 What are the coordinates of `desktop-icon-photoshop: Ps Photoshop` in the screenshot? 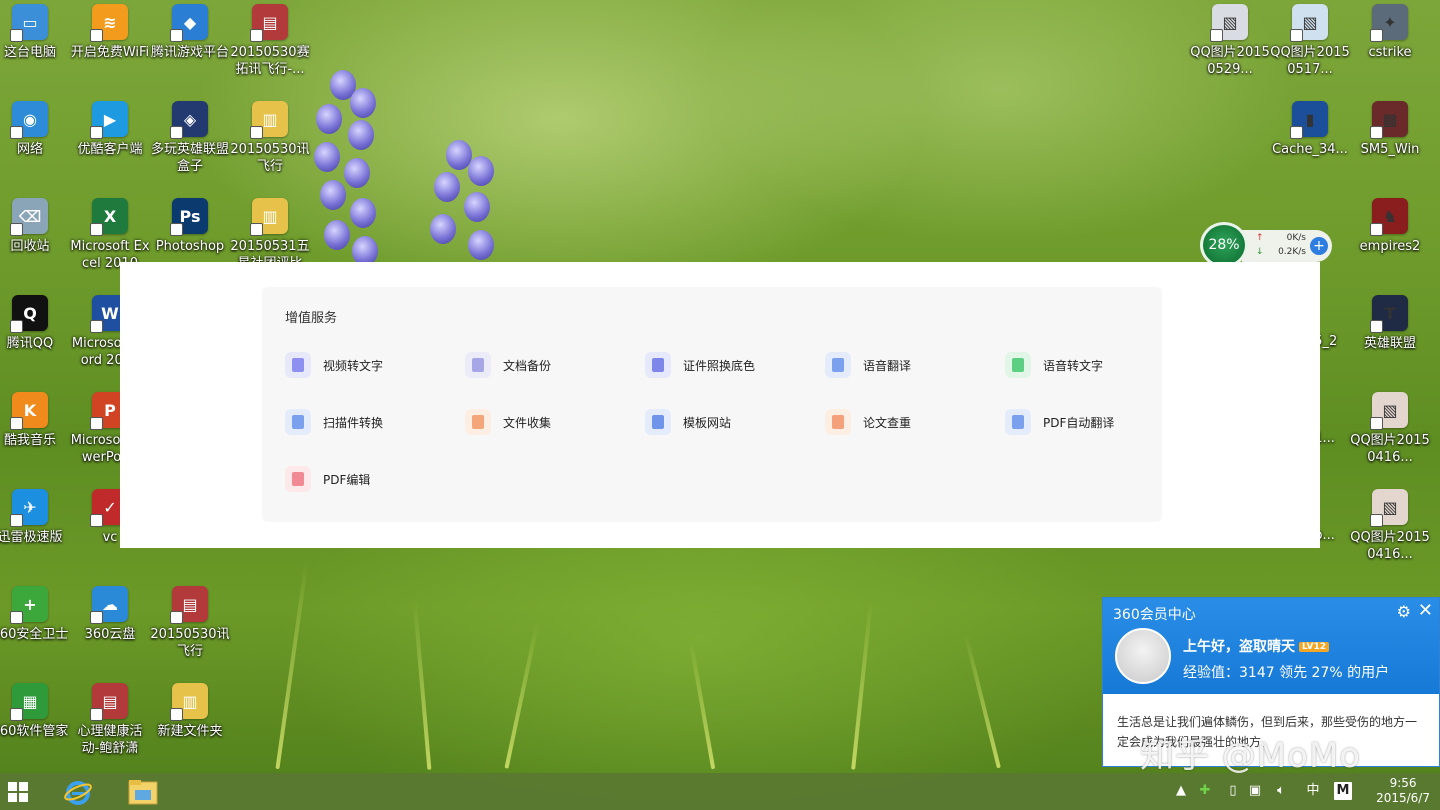 It's located at (190, 226).